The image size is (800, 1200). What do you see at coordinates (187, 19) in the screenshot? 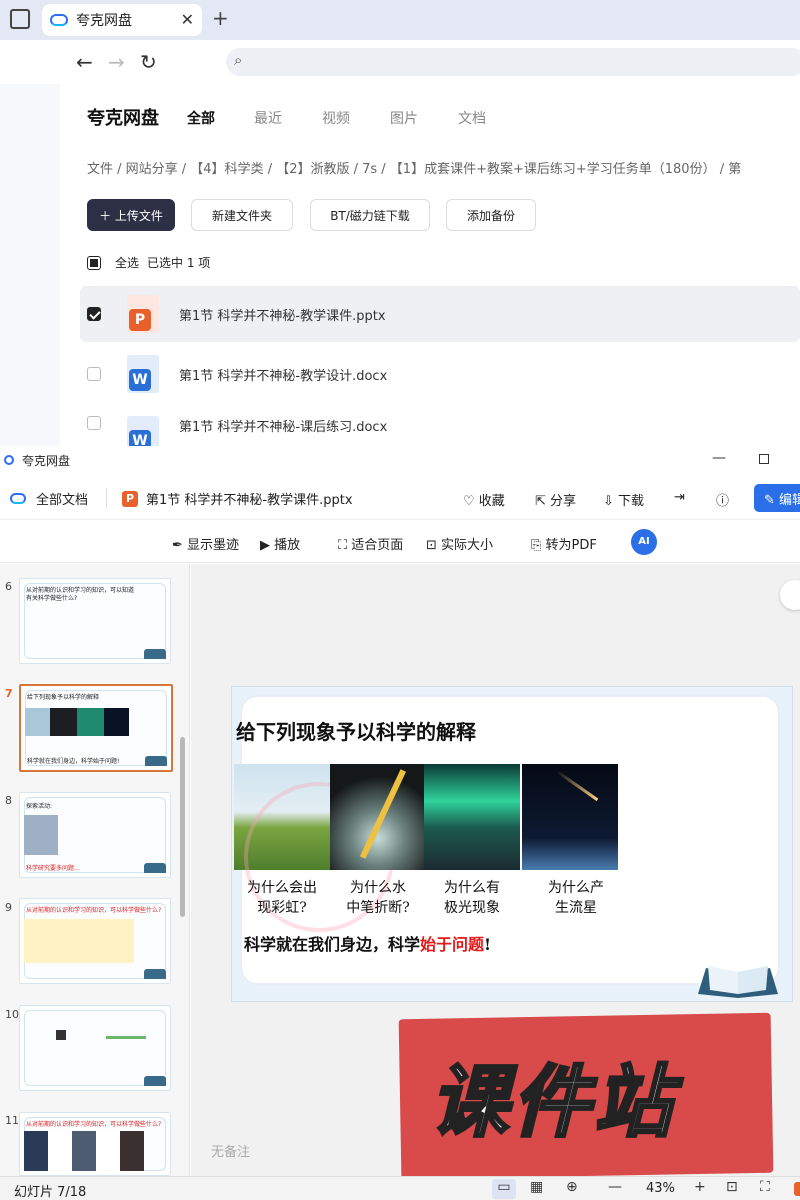
I see `close-tab-icon: ✕` at bounding box center [187, 19].